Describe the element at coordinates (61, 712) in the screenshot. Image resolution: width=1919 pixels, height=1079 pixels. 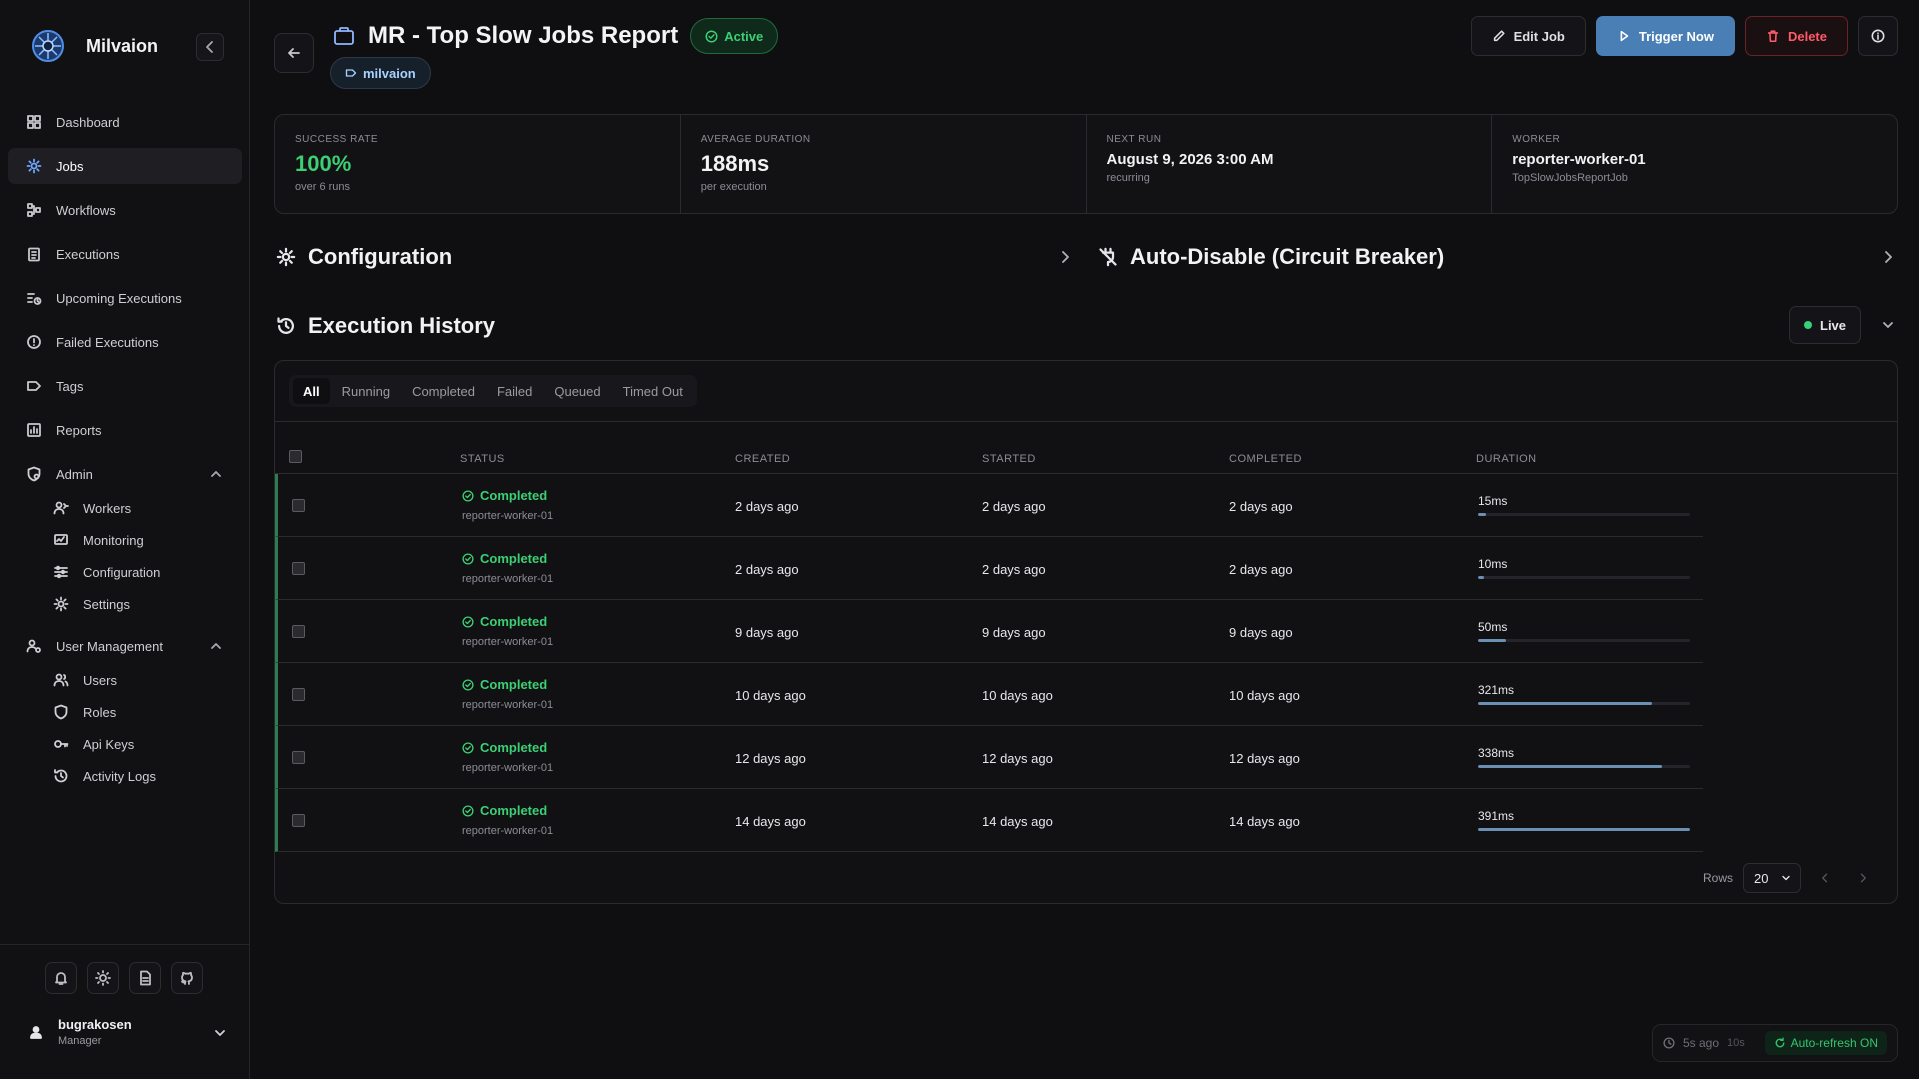
I see `shield-icon` at that location.